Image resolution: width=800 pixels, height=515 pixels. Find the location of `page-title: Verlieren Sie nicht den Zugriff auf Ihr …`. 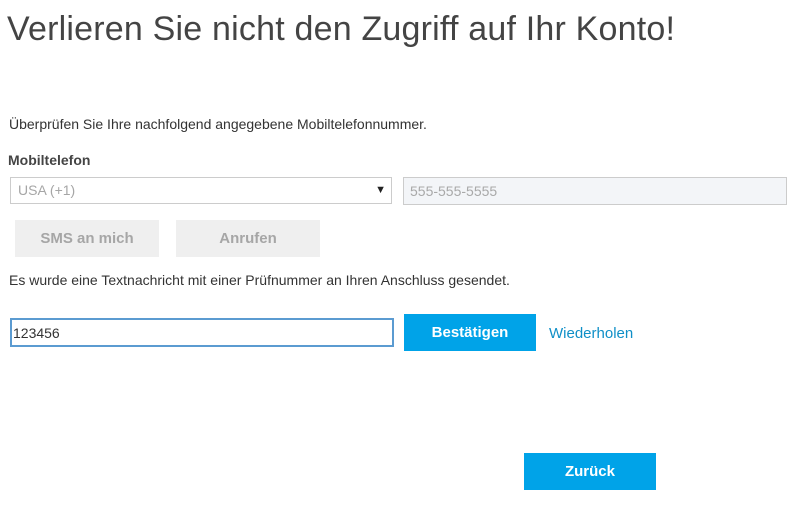

page-title: Verlieren Sie nicht den Zugriff auf Ihr … is located at coordinates (341, 29).